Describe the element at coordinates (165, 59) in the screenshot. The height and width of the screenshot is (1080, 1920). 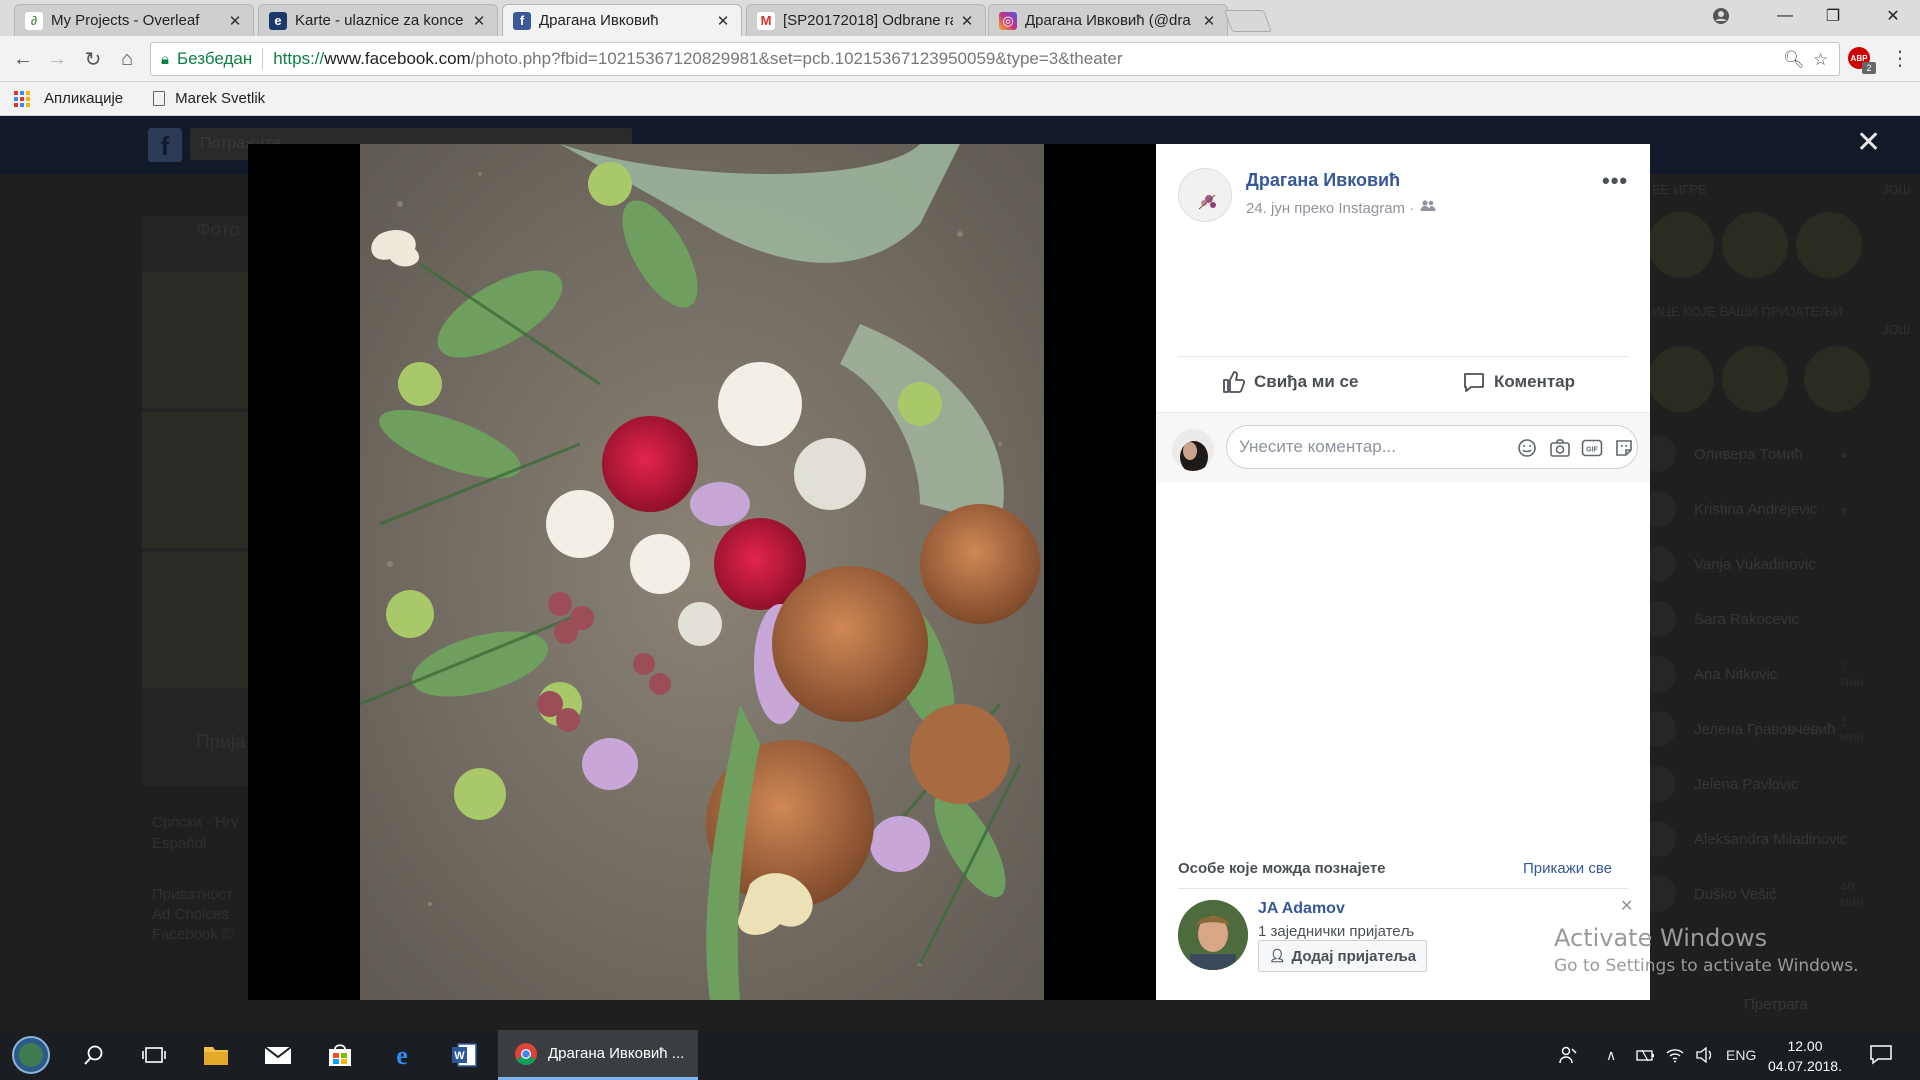
I see `lock-icon: 🔒︎` at that location.